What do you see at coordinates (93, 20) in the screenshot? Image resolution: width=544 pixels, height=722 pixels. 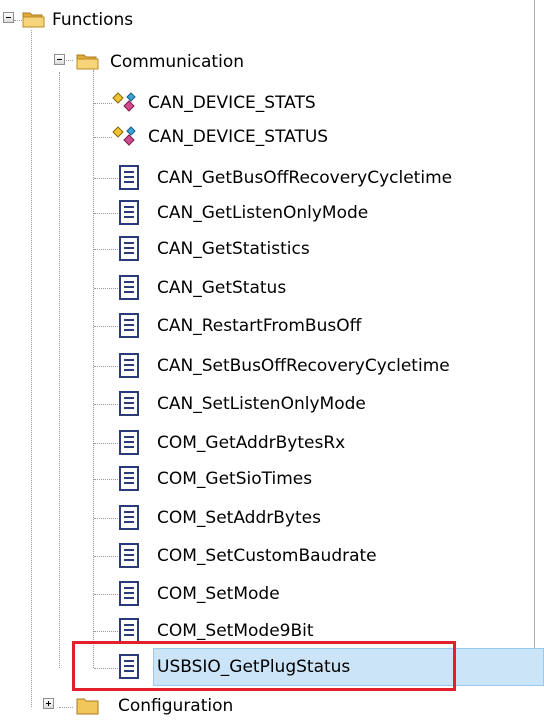 I see `tree-node-label: Functions` at bounding box center [93, 20].